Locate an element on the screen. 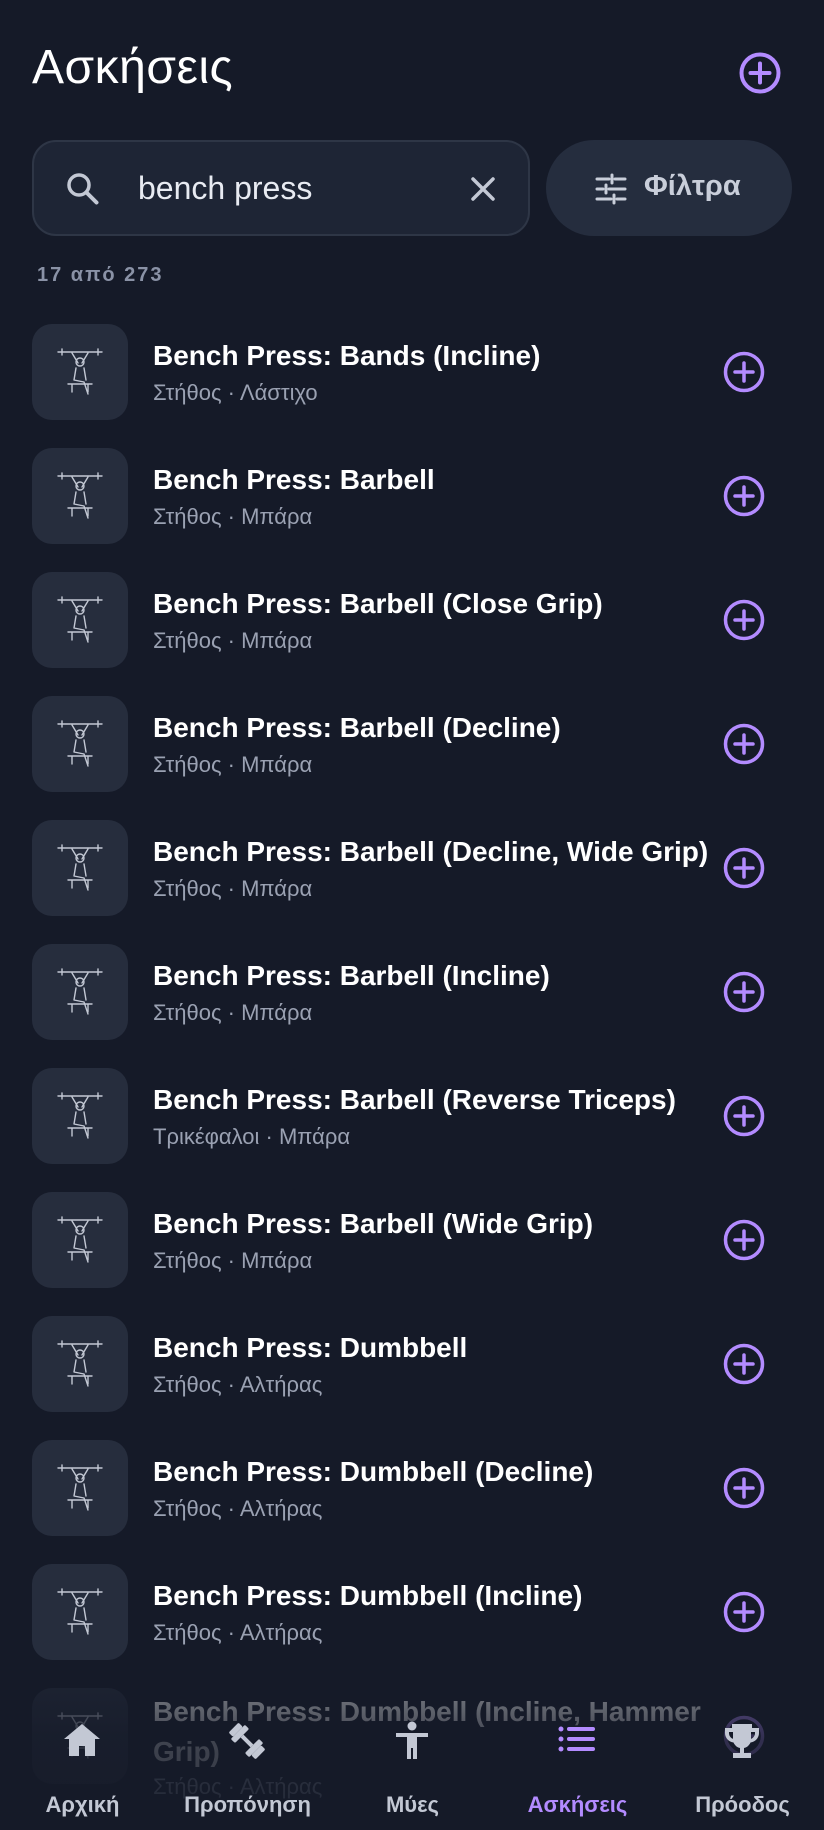  nav-item-home: Αρχική is located at coordinates (82, 1765).